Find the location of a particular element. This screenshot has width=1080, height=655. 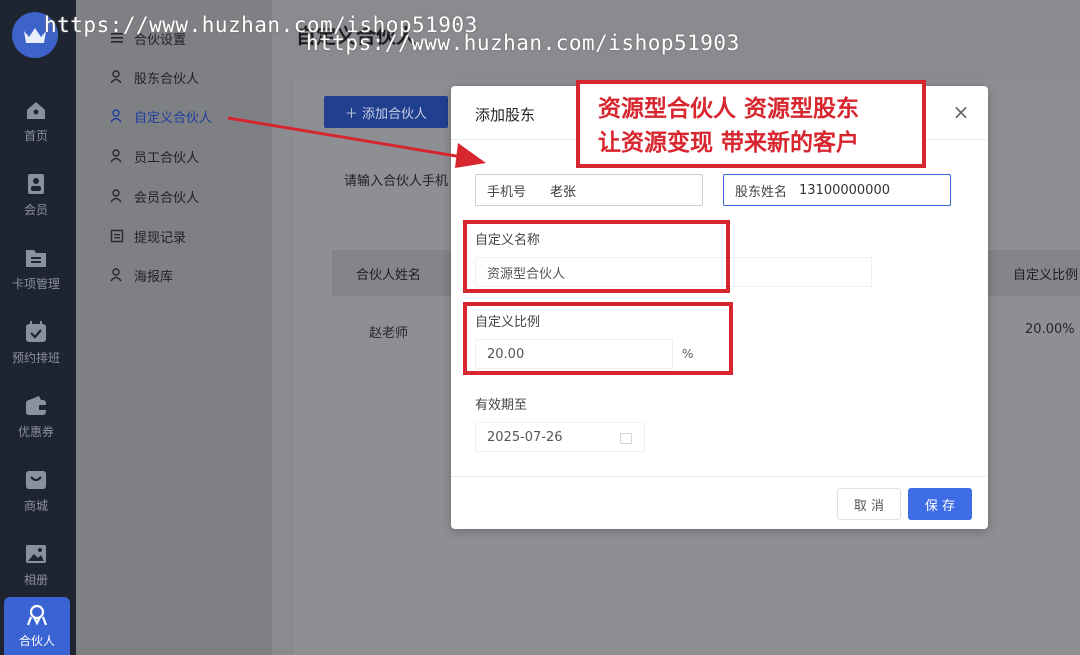

watermark-text: https://www.huzhan.com/ishop51903 is located at coordinates (523, 43).